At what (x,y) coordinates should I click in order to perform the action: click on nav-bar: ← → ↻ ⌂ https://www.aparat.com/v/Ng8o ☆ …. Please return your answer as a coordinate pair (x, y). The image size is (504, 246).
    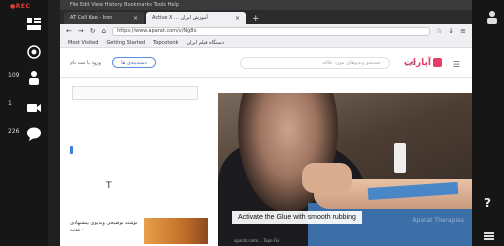
    Looking at the image, I should click on (266, 31).